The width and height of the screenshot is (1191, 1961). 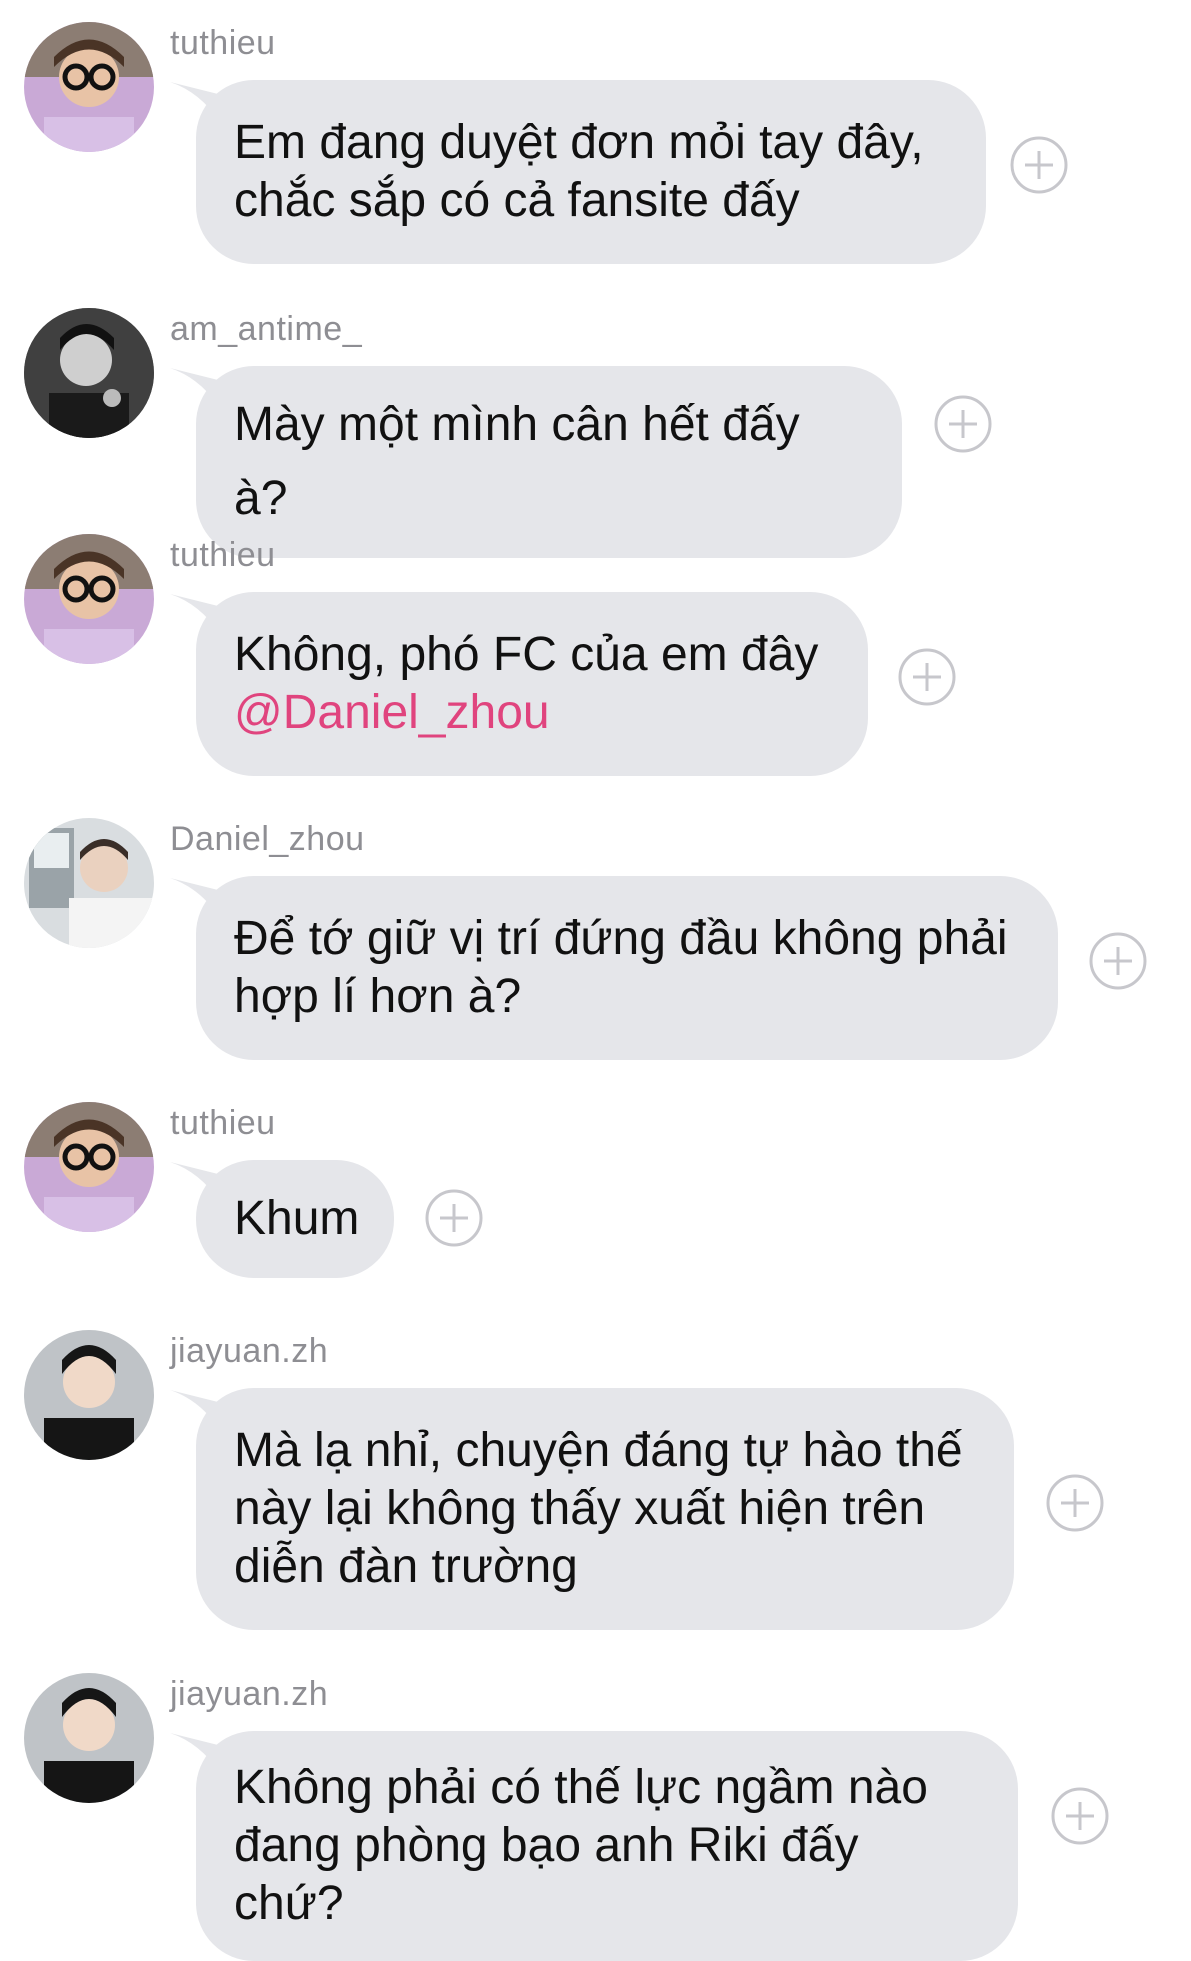 I want to click on message-line: Không phải có thế lực ngầm nào, so click(x=581, y=1787).